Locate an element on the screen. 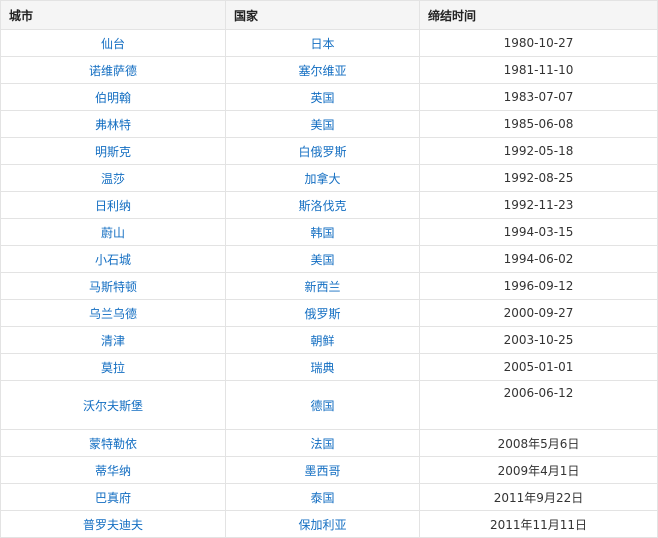  table-row: 马斯特顿 新西兰 1996-09-12 is located at coordinates (329, 286).